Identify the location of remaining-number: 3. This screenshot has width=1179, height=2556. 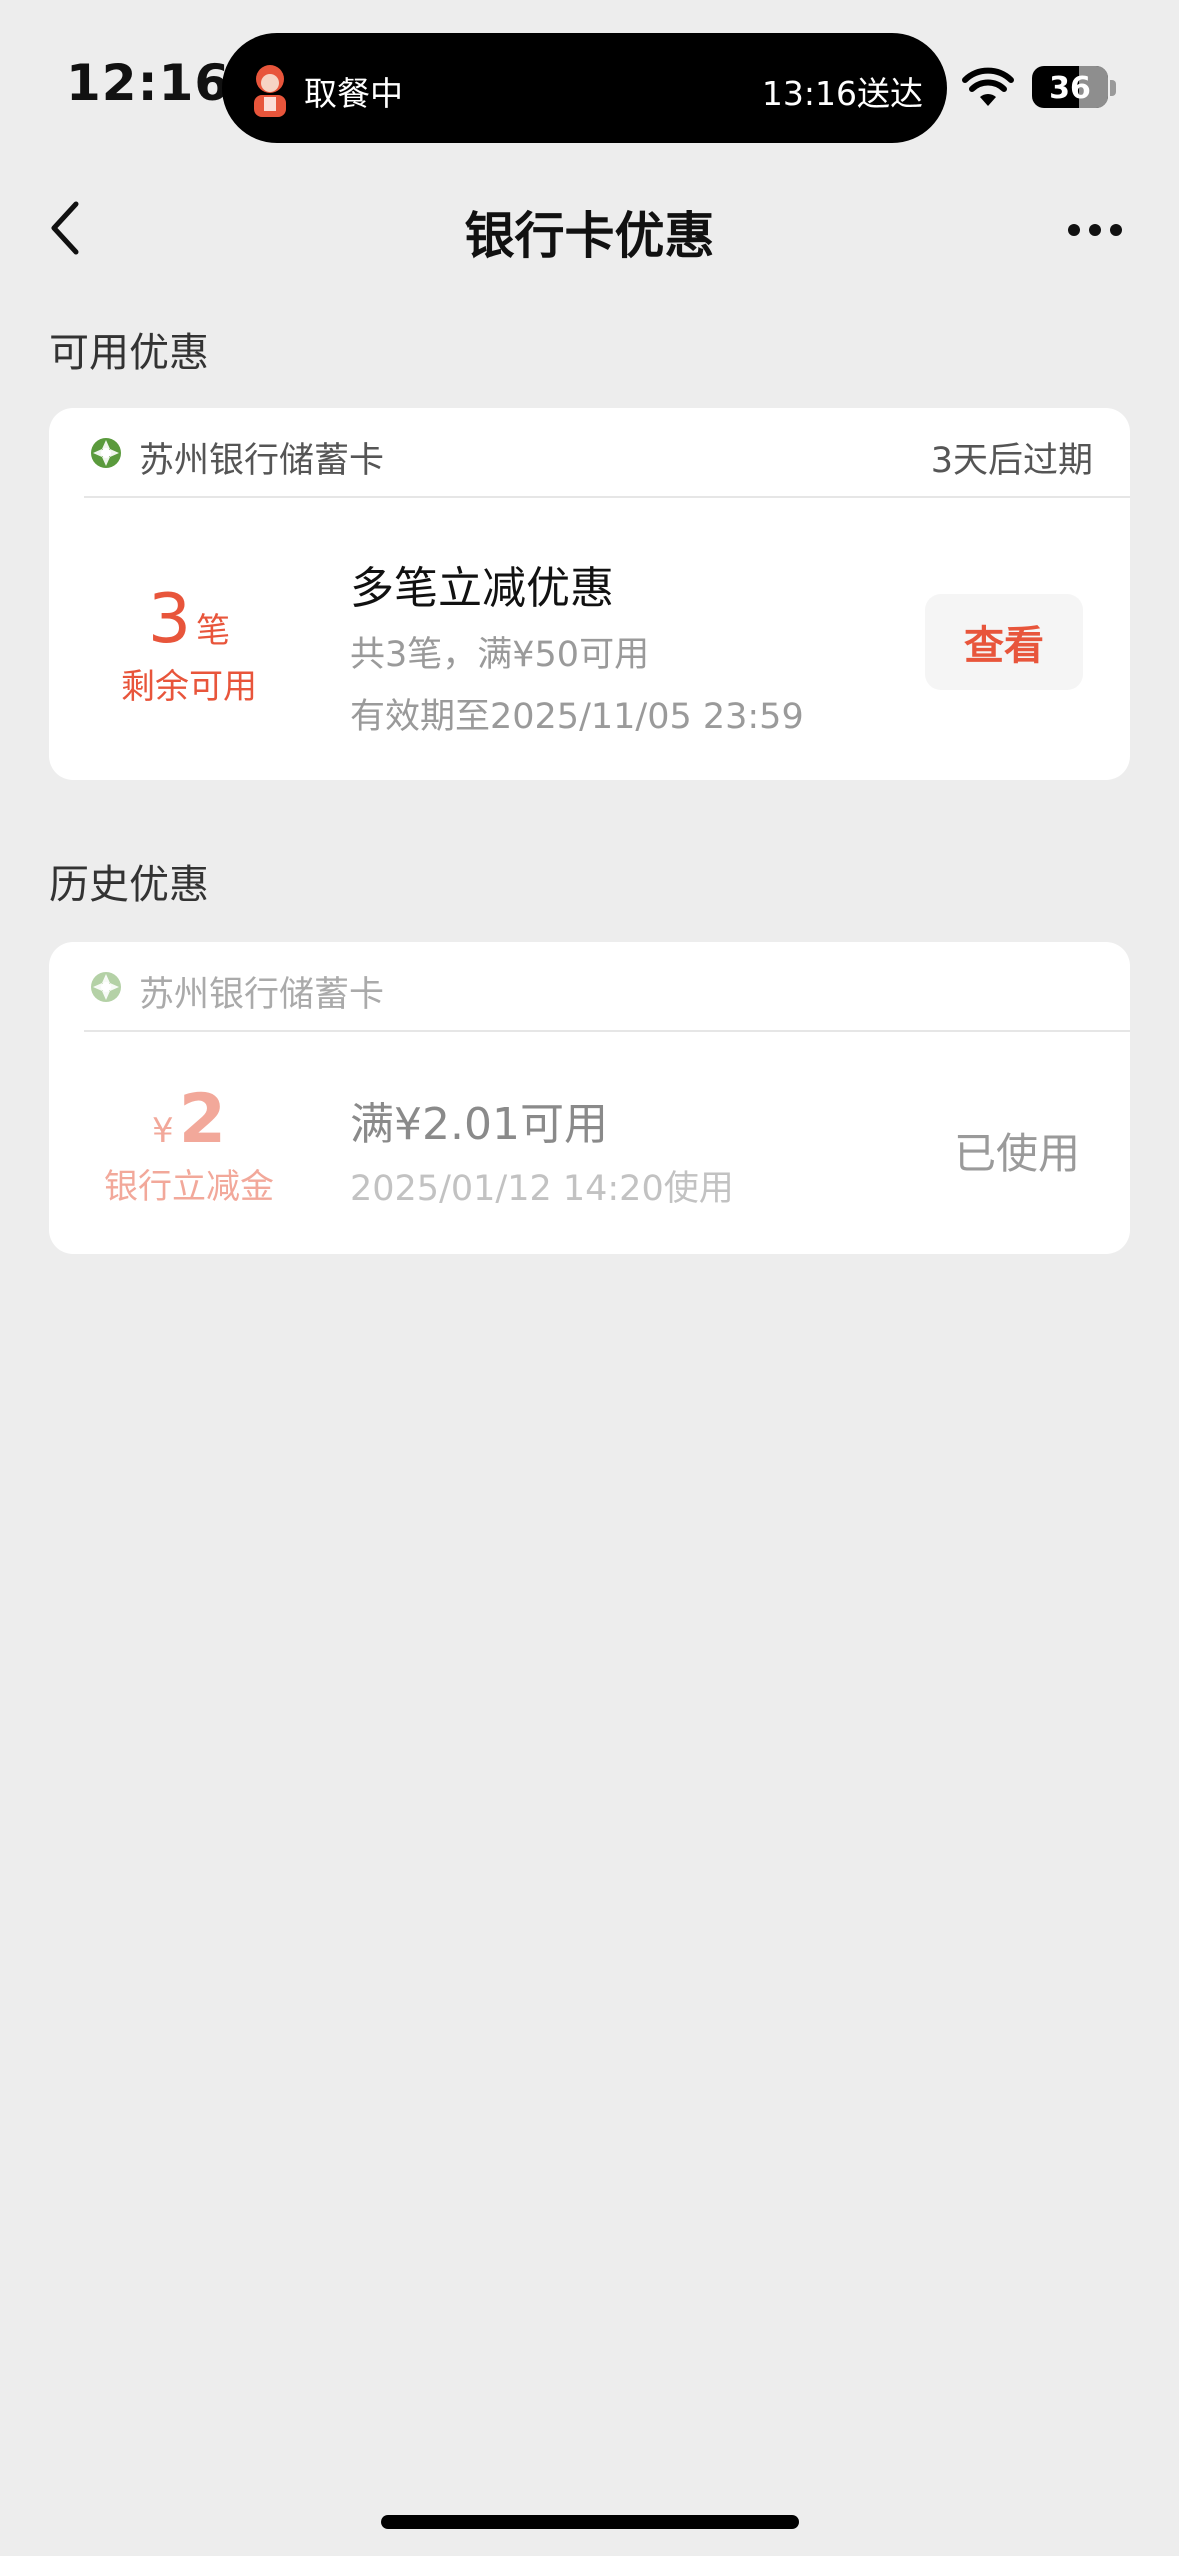
(169, 619).